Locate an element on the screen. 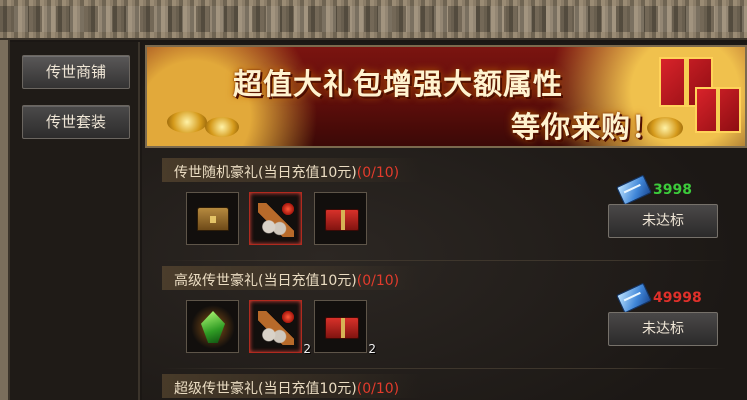 This screenshot has height=400, width=747. package-price: 49998 is located at coordinates (677, 298).